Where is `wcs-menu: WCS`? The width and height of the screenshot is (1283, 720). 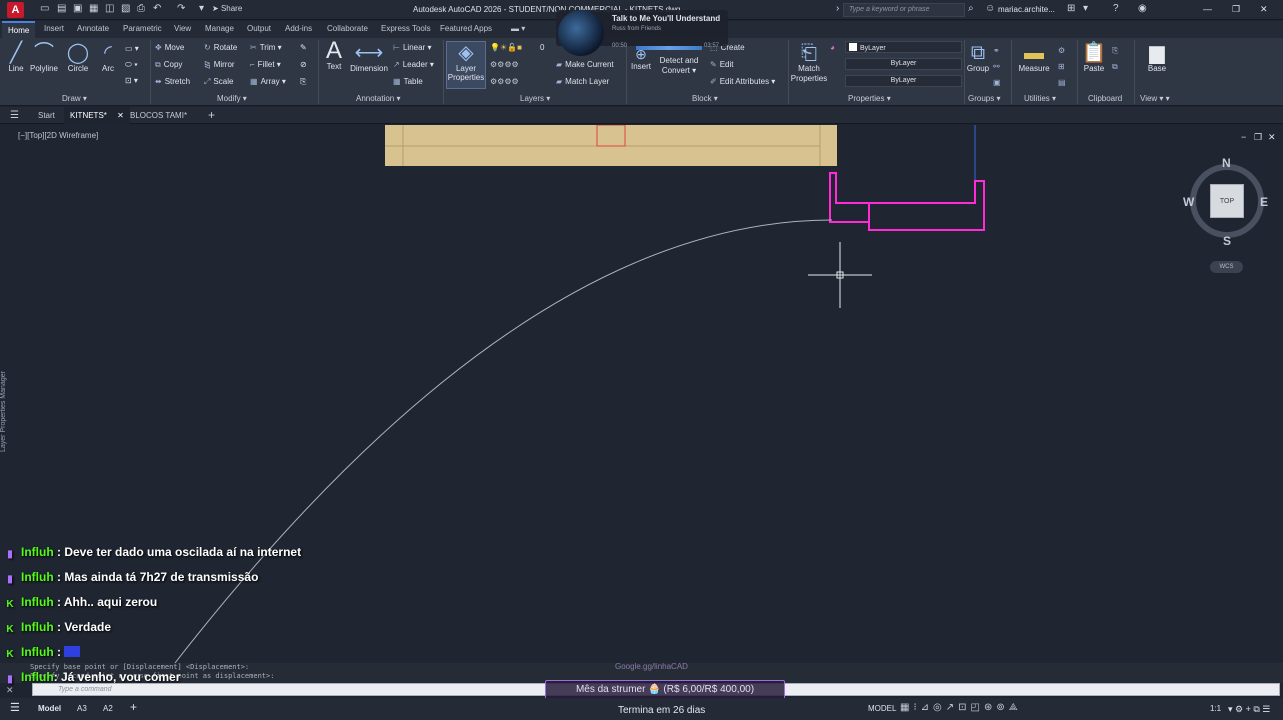 wcs-menu: WCS is located at coordinates (1226, 267).